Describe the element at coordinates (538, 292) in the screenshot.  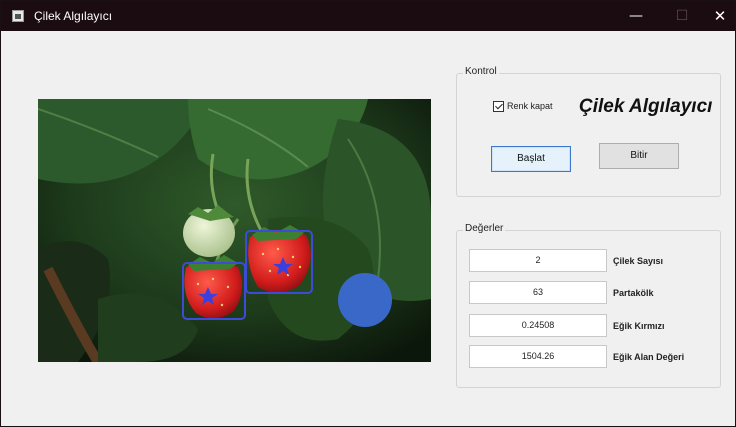
I see `particle-field: 63` at that location.